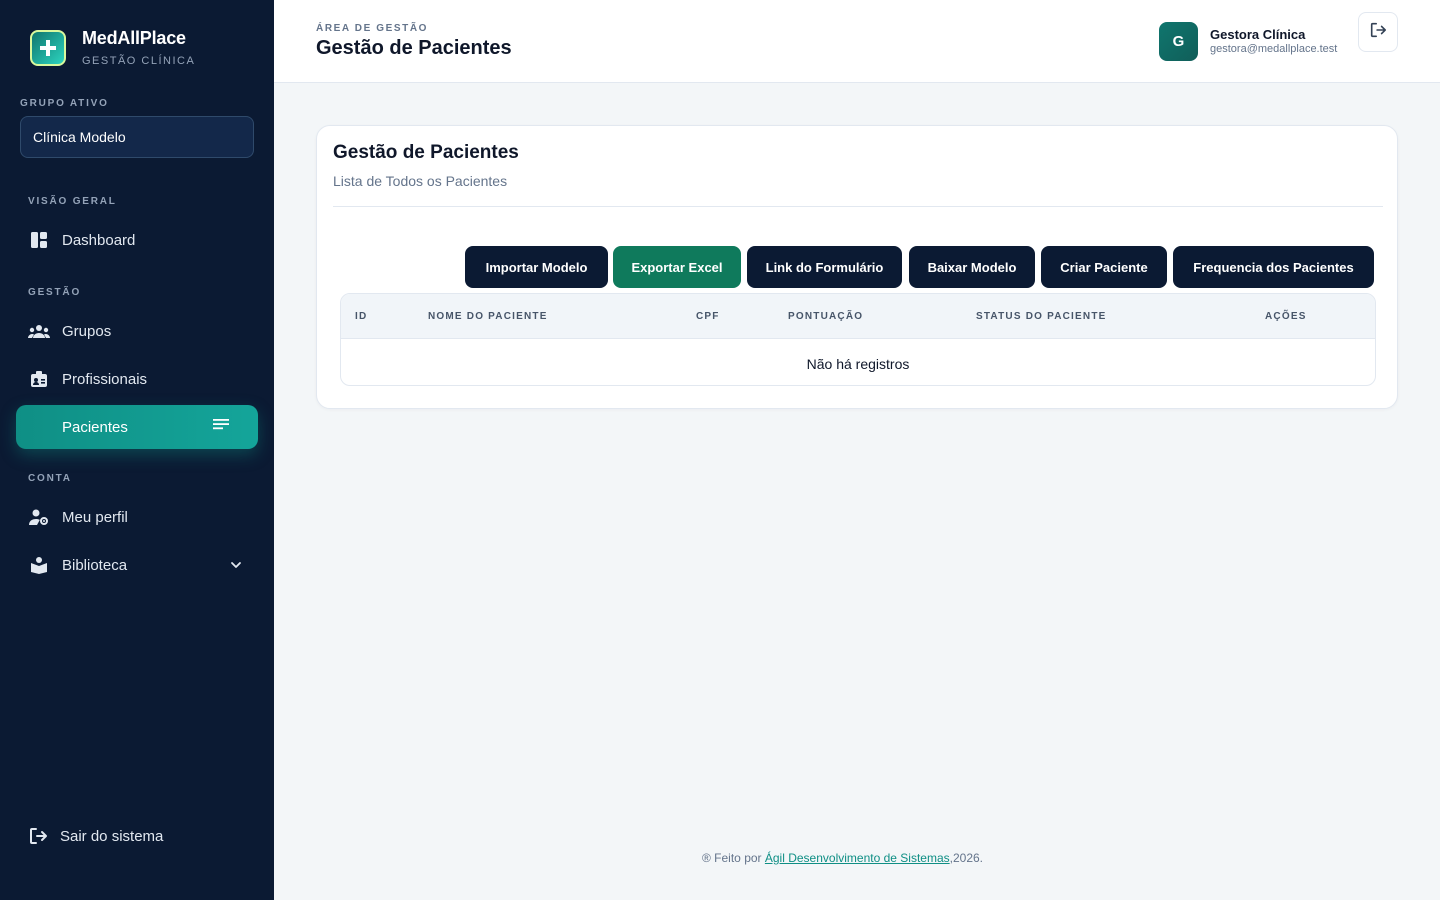  I want to click on sidebar-item-dashboard: Dashboard, so click(137, 240).